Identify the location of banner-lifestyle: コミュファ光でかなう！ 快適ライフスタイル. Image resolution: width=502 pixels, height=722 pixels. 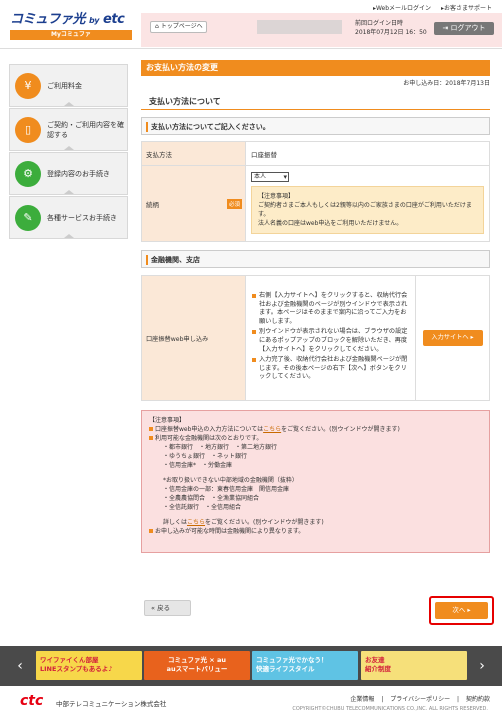
(305, 665).